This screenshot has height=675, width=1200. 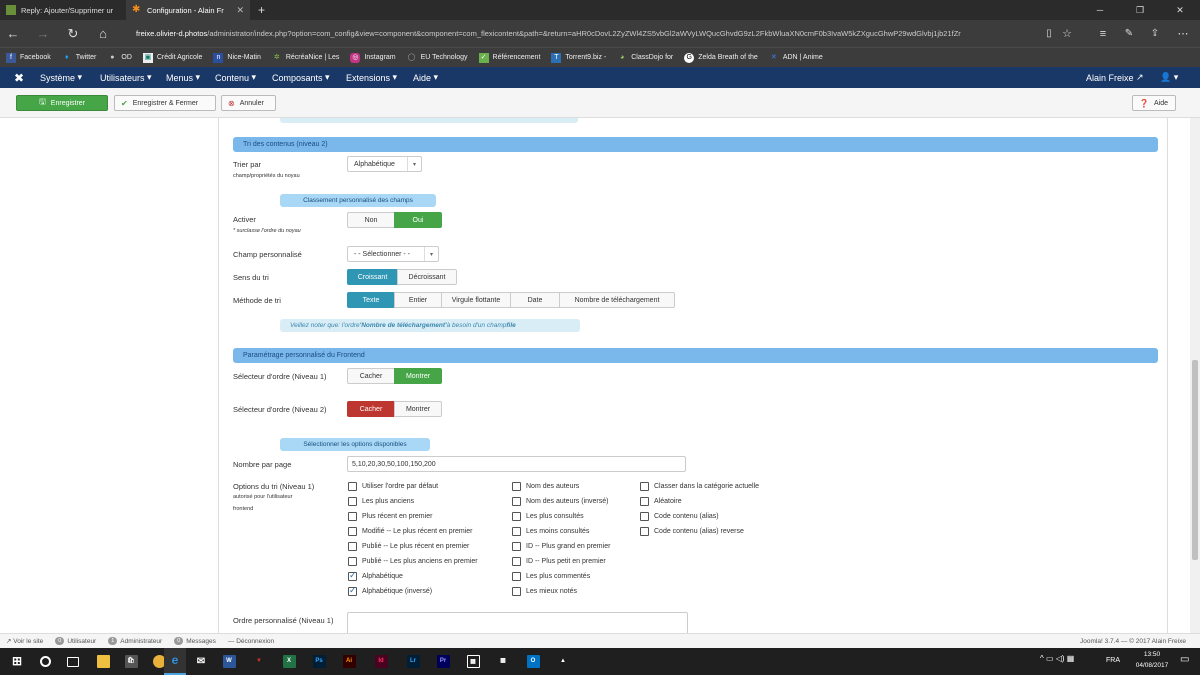 I want to click on cancel-button: ⊗ Annuler, so click(x=248, y=103).